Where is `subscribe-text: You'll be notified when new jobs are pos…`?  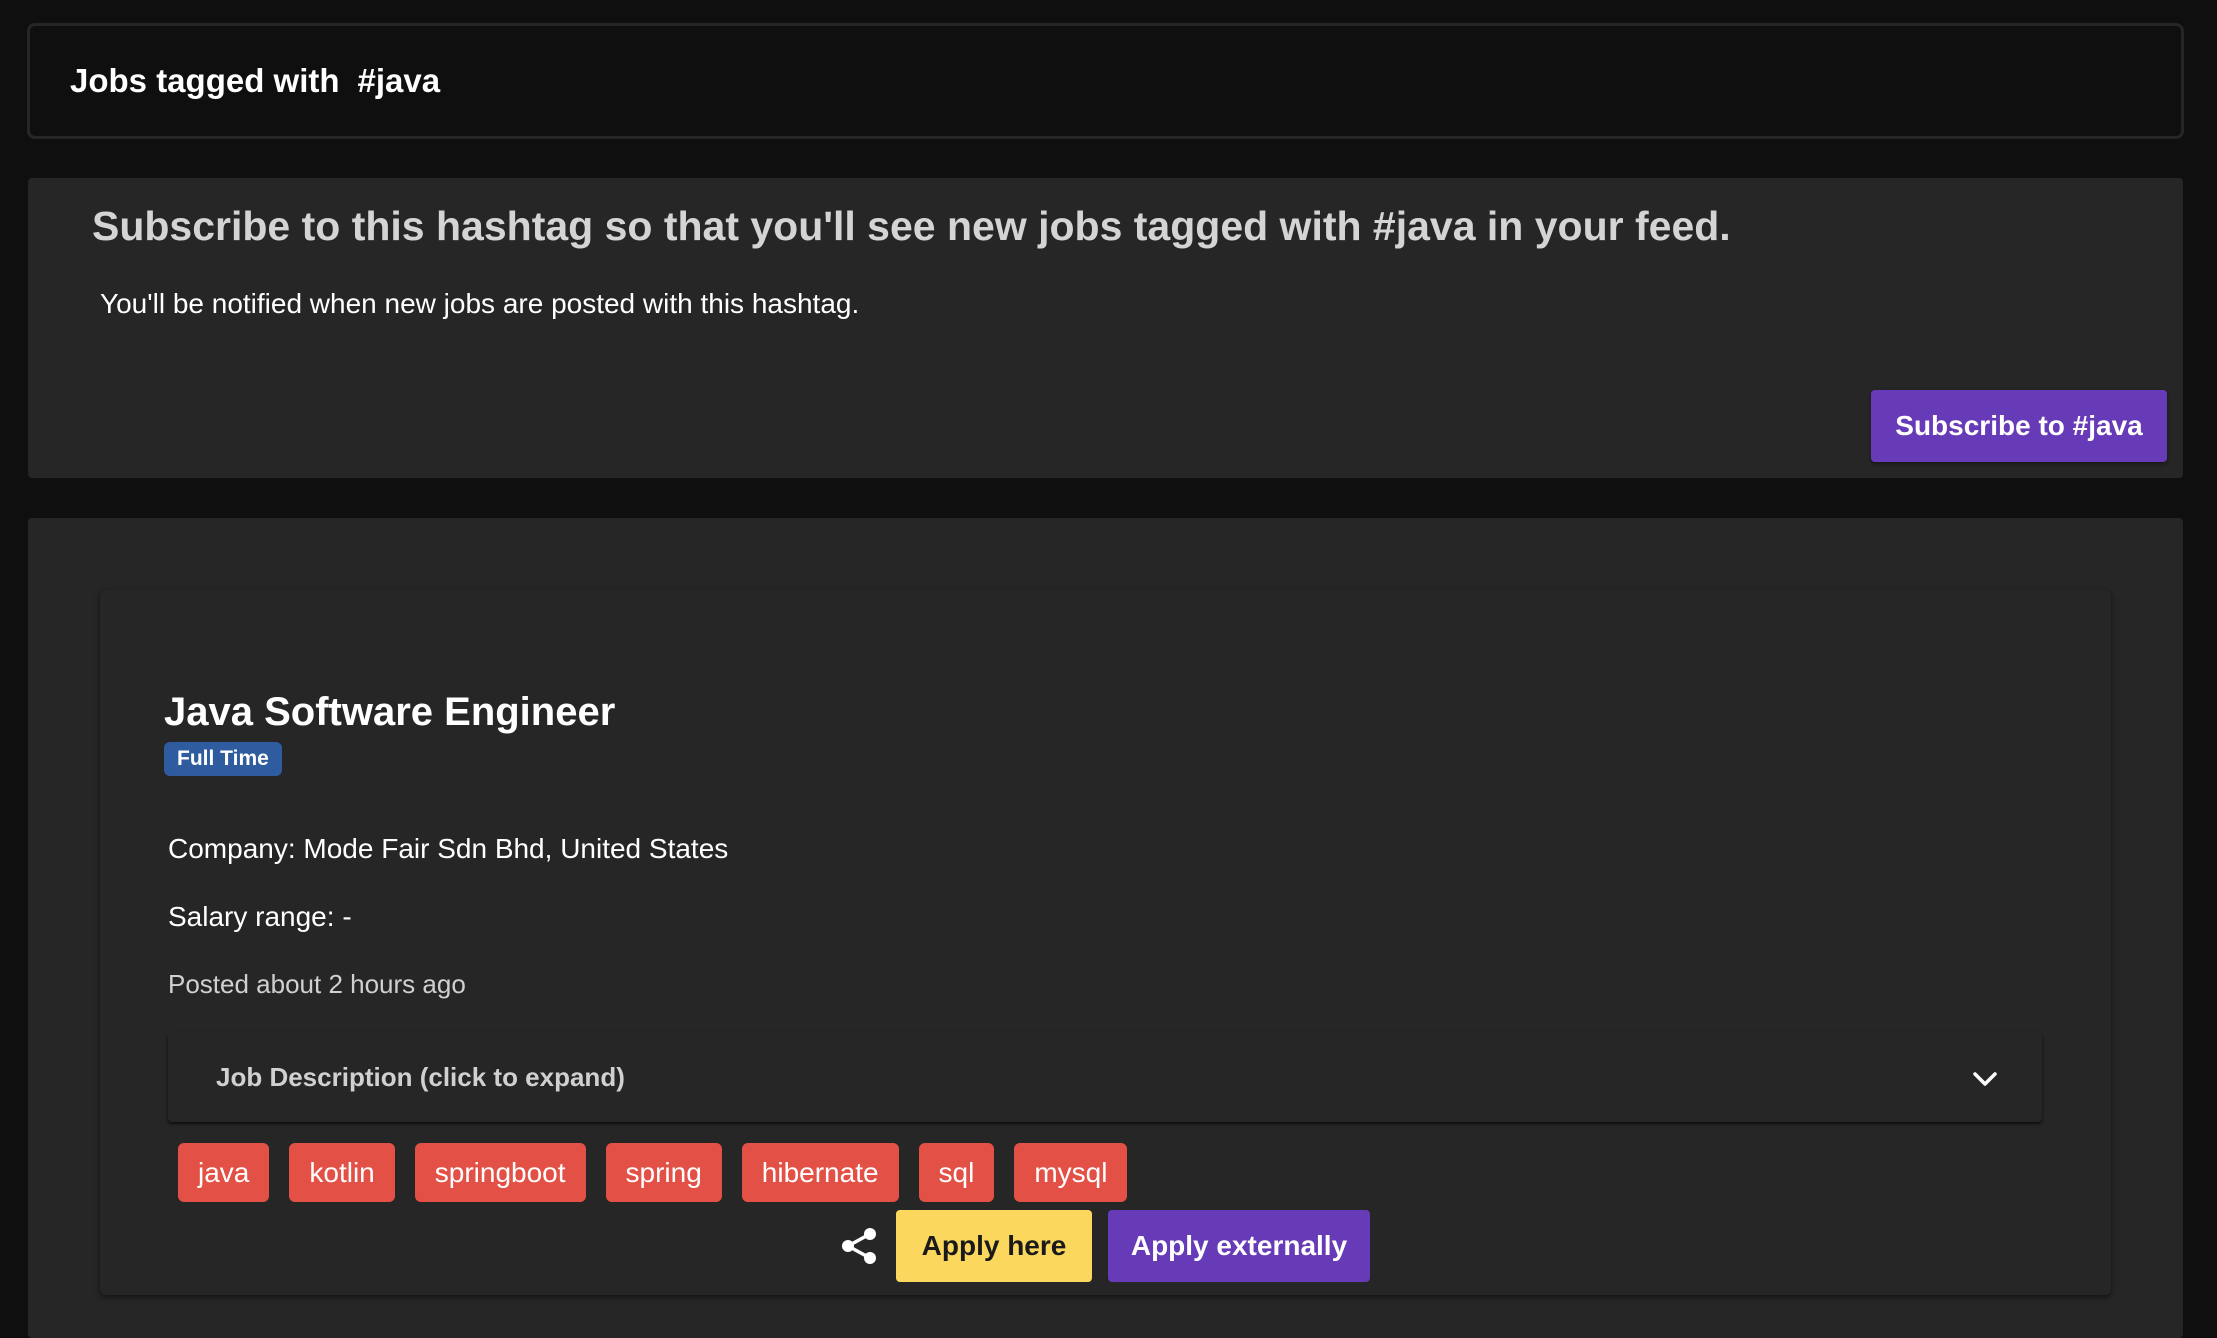
subscribe-text: You'll be notified when new jobs are pos… is located at coordinates (480, 303).